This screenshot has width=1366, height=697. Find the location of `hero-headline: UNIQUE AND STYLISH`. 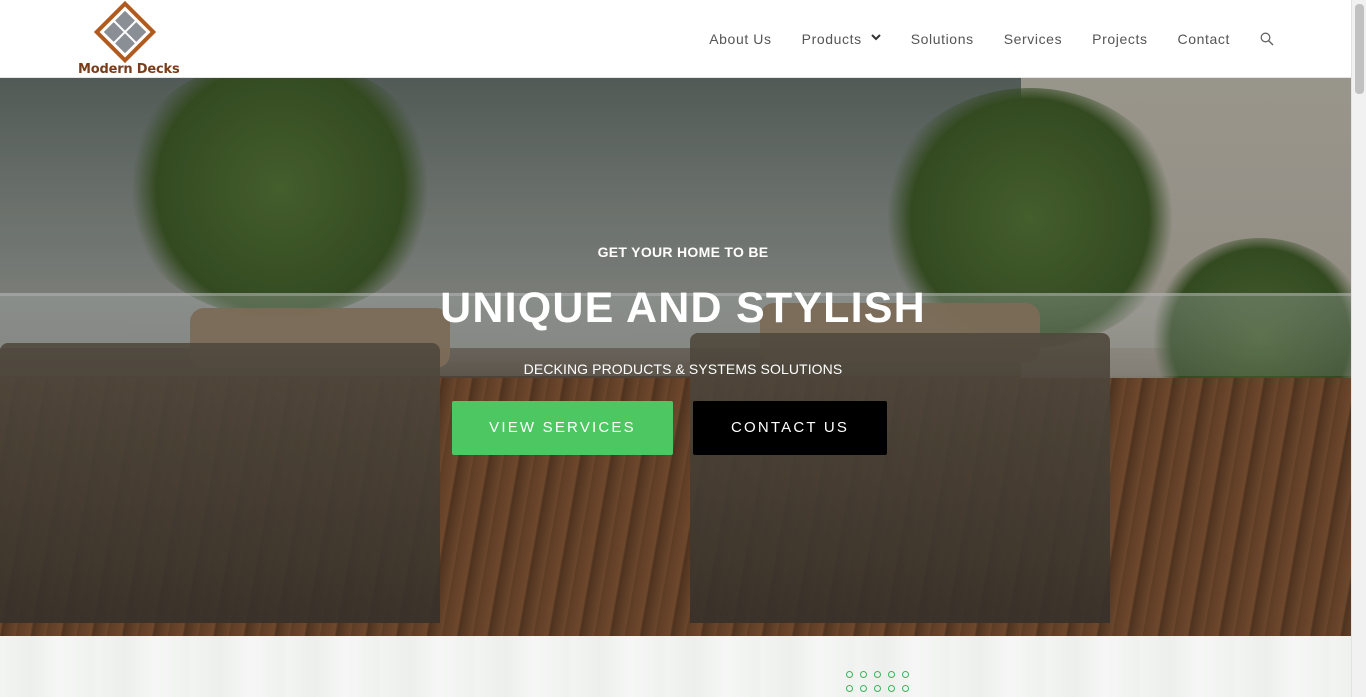

hero-headline: UNIQUE AND STYLISH is located at coordinates (683, 308).